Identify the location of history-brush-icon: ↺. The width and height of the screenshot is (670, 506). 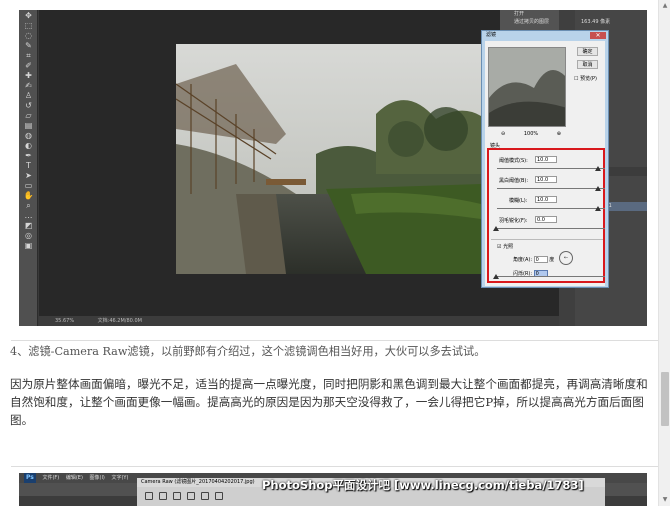
(28, 105).